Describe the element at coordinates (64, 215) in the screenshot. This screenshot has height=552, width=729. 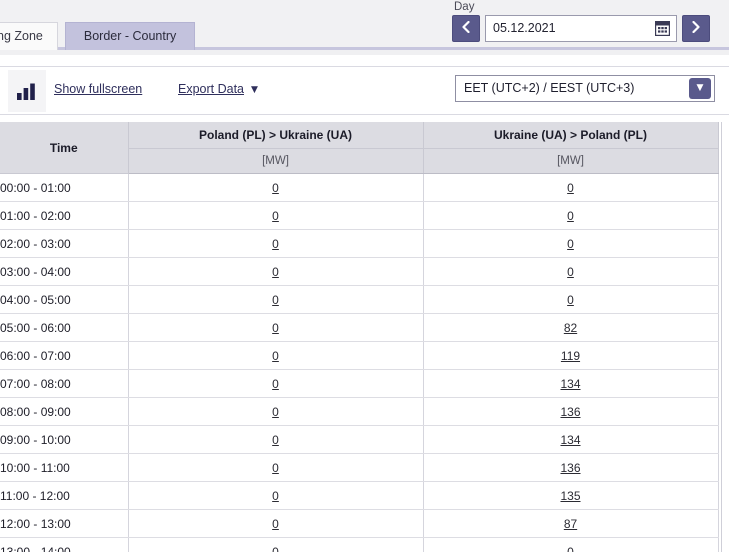
I see `cell-time: 01:00 - 02:00` at that location.